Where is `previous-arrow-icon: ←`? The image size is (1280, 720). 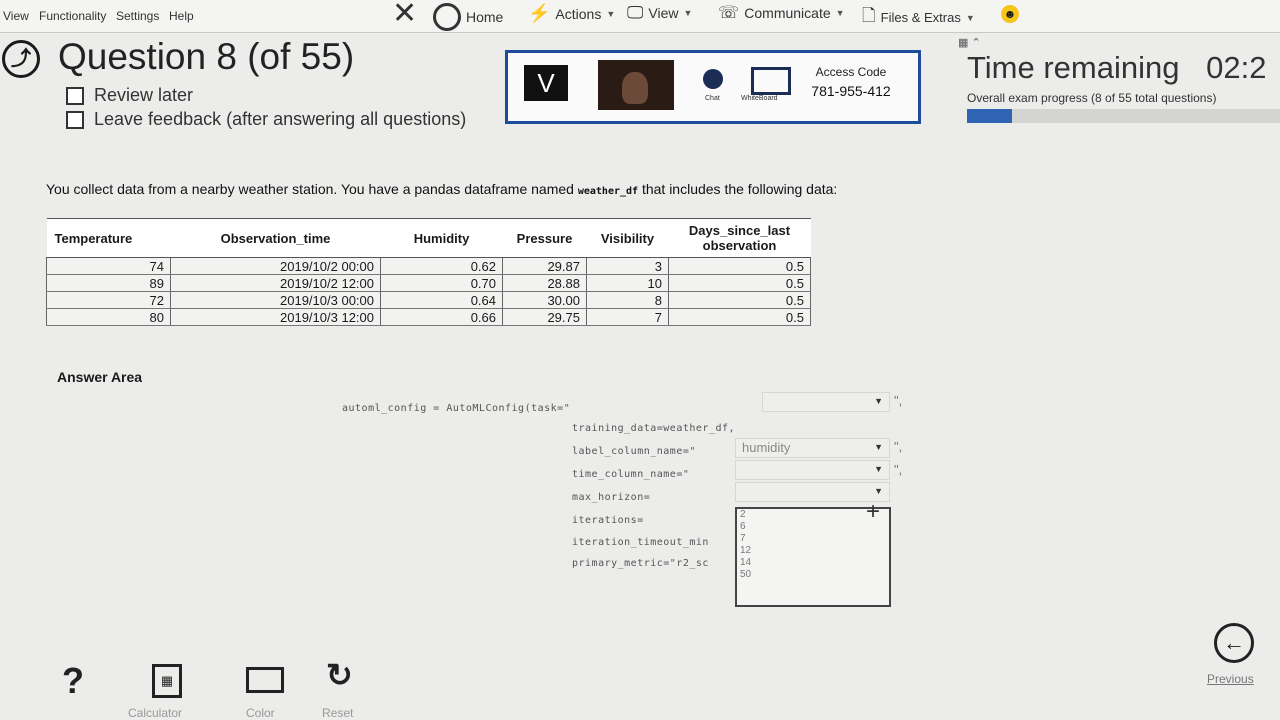 previous-arrow-icon: ← is located at coordinates (1234, 643).